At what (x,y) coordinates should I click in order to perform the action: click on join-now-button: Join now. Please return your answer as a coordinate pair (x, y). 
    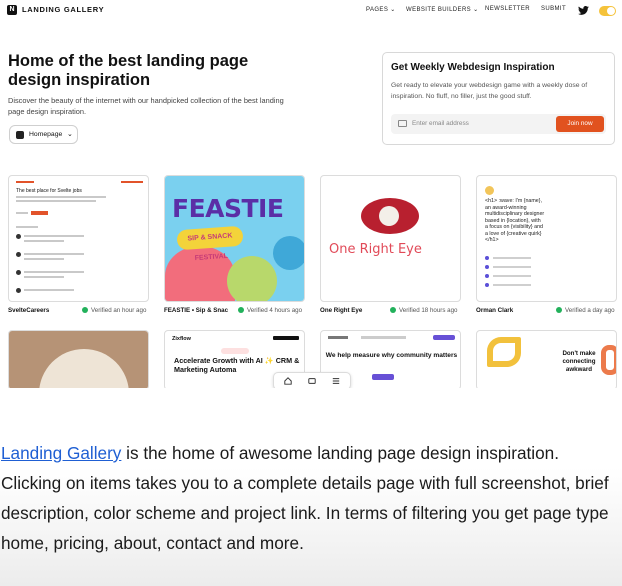
    Looking at the image, I should click on (580, 124).